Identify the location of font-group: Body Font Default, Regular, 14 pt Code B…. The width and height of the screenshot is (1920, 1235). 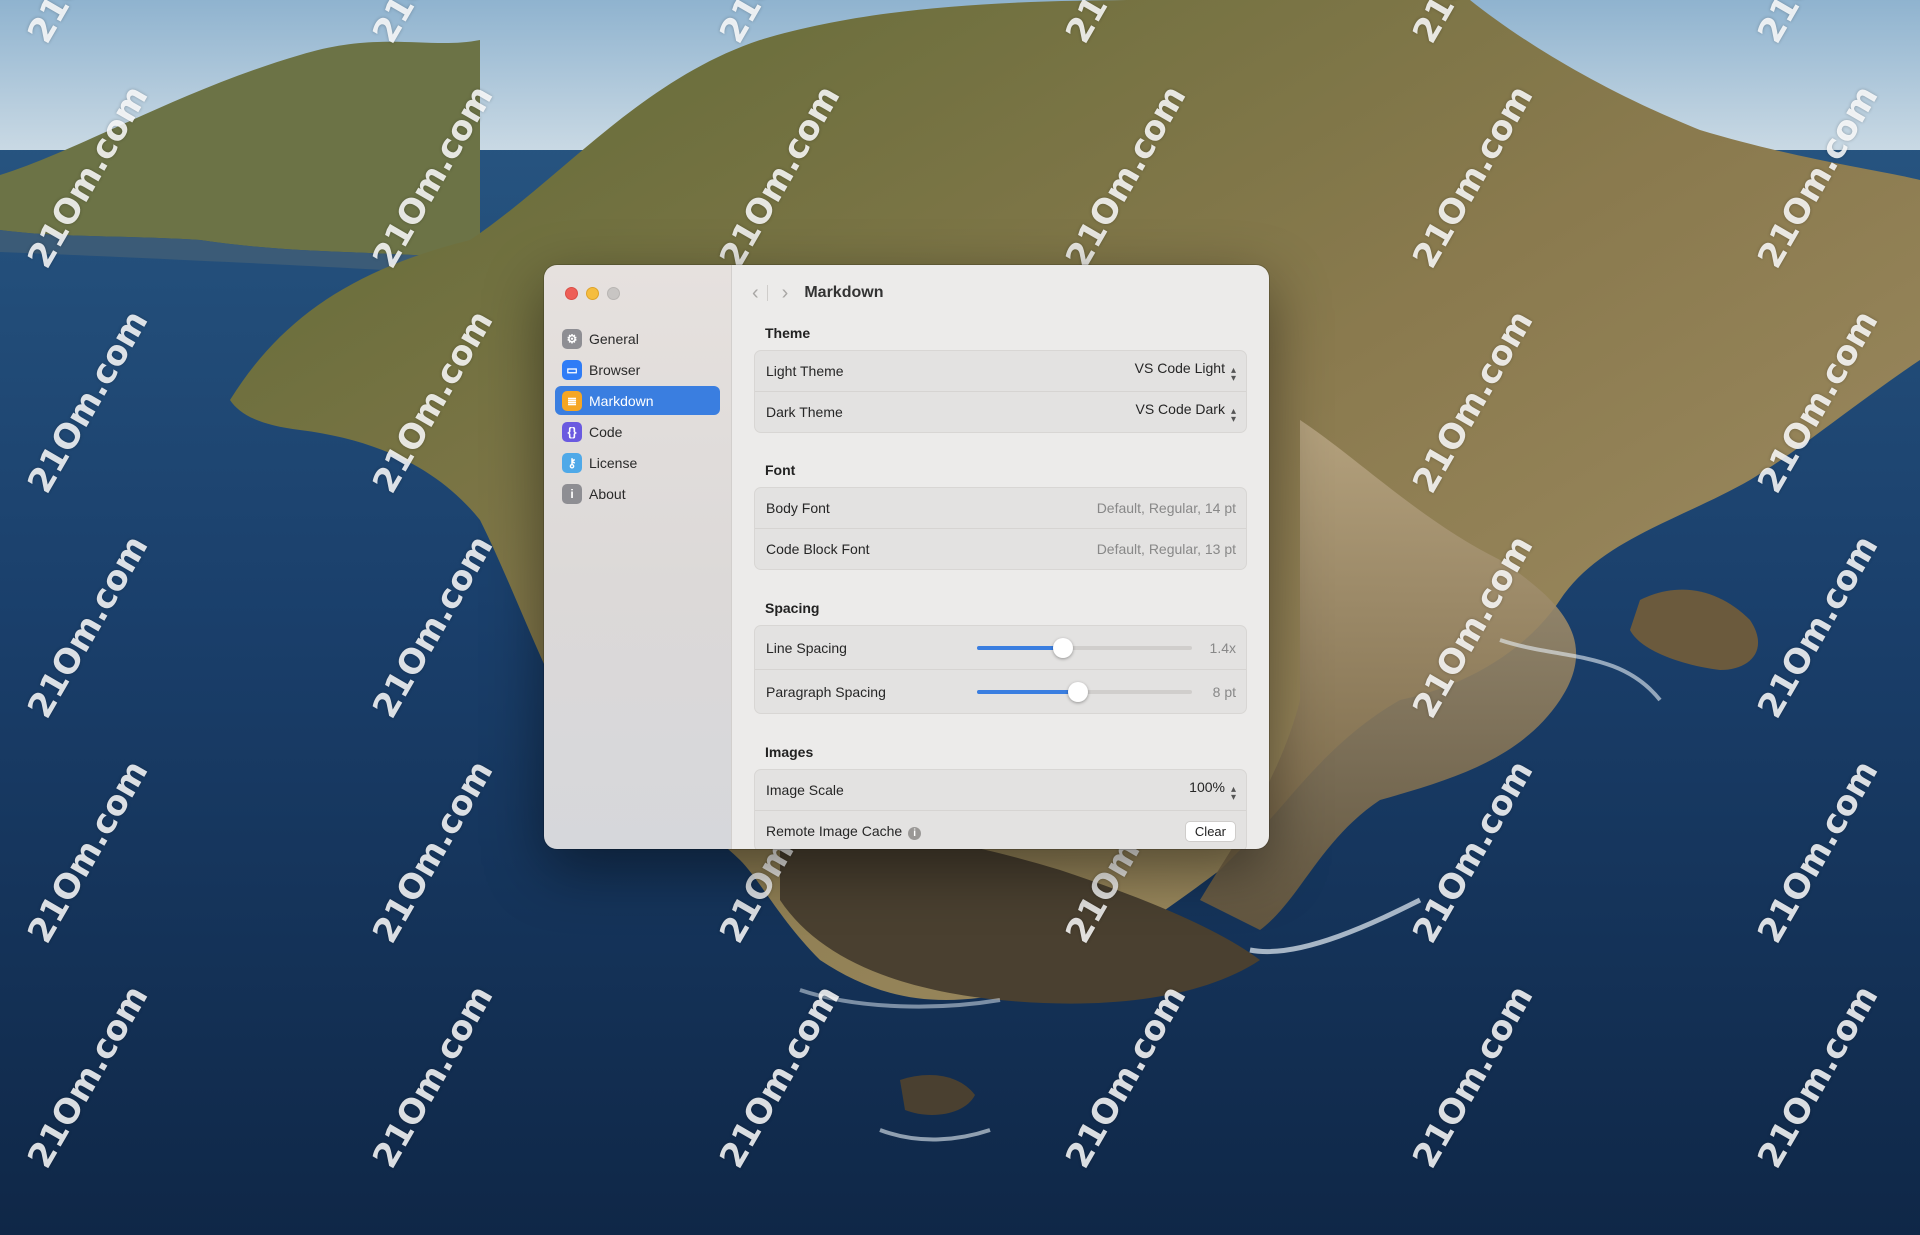
(1000, 528).